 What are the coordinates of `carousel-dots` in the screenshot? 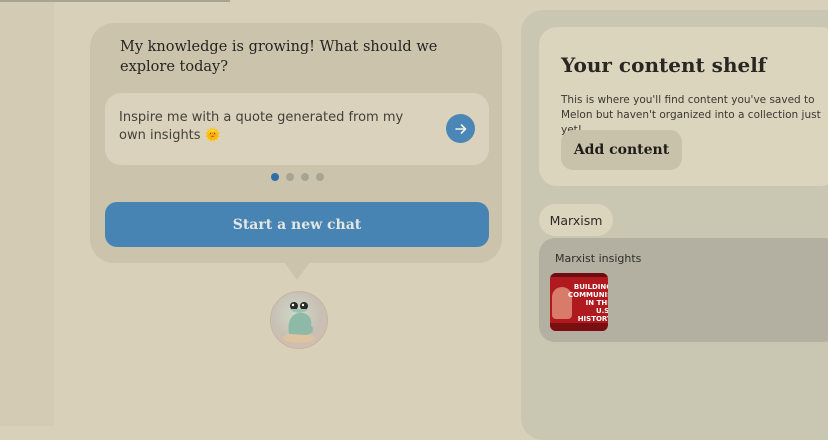 It's located at (297, 177).